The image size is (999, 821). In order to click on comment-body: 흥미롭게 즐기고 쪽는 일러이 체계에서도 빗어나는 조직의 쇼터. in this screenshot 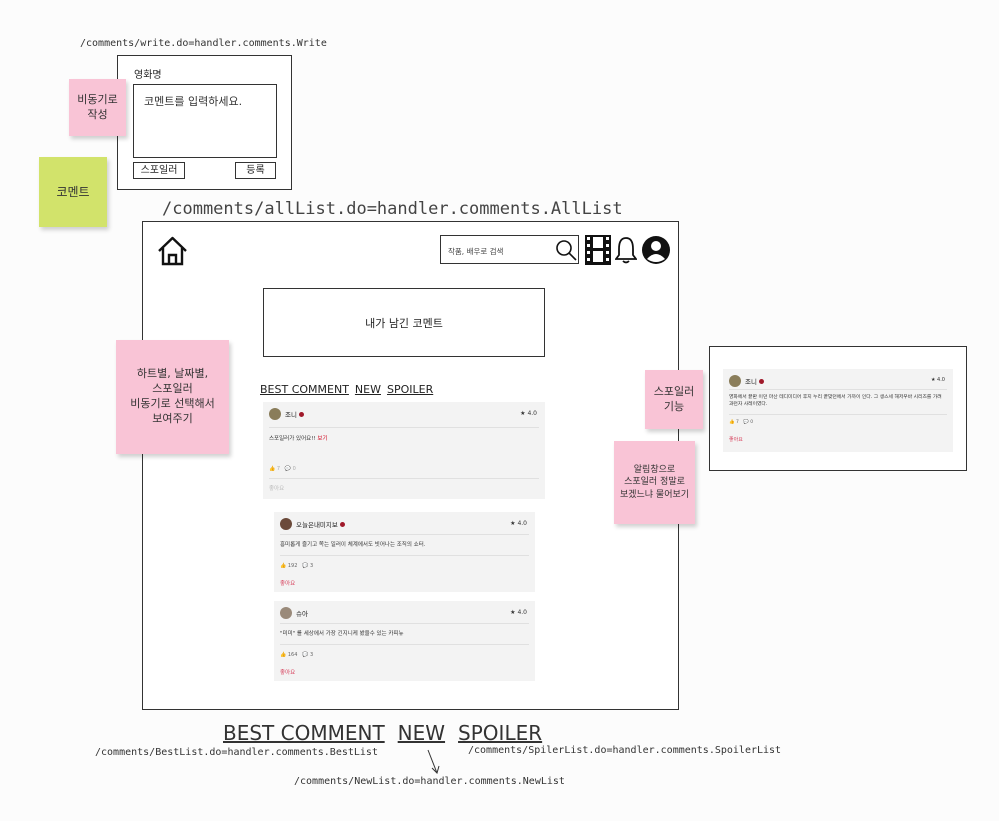, I will do `click(353, 545)`.